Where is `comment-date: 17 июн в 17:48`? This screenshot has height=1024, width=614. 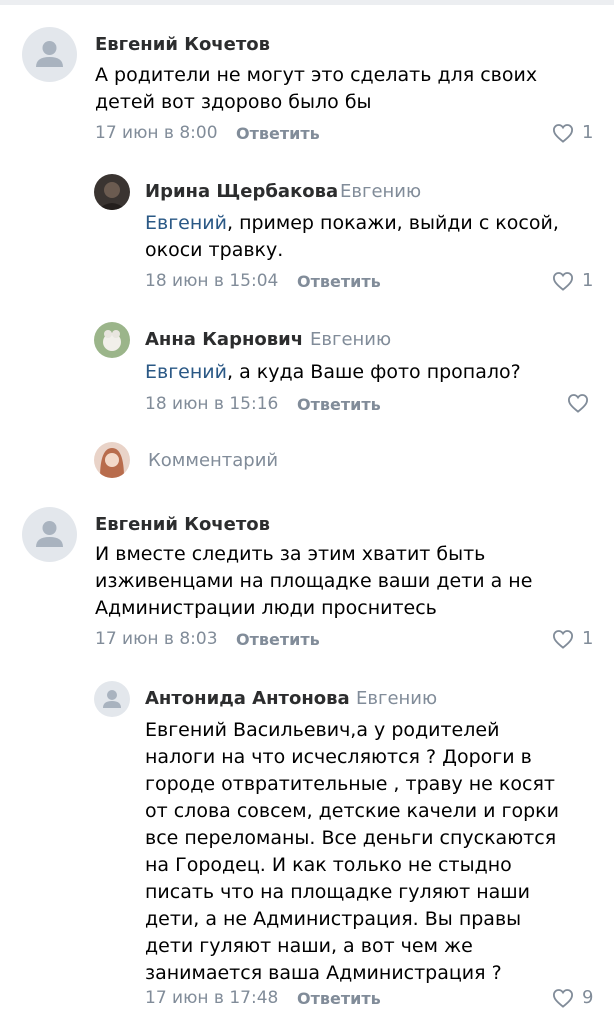
comment-date: 17 июн в 17:48 is located at coordinates (211, 998).